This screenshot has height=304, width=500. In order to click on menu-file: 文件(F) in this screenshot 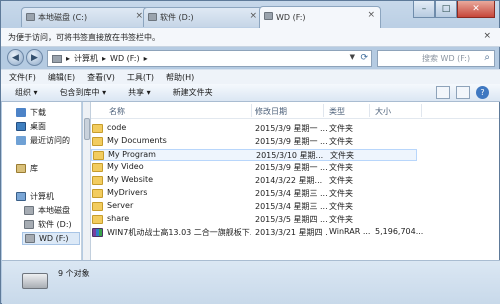, I will do `click(22, 77)`.